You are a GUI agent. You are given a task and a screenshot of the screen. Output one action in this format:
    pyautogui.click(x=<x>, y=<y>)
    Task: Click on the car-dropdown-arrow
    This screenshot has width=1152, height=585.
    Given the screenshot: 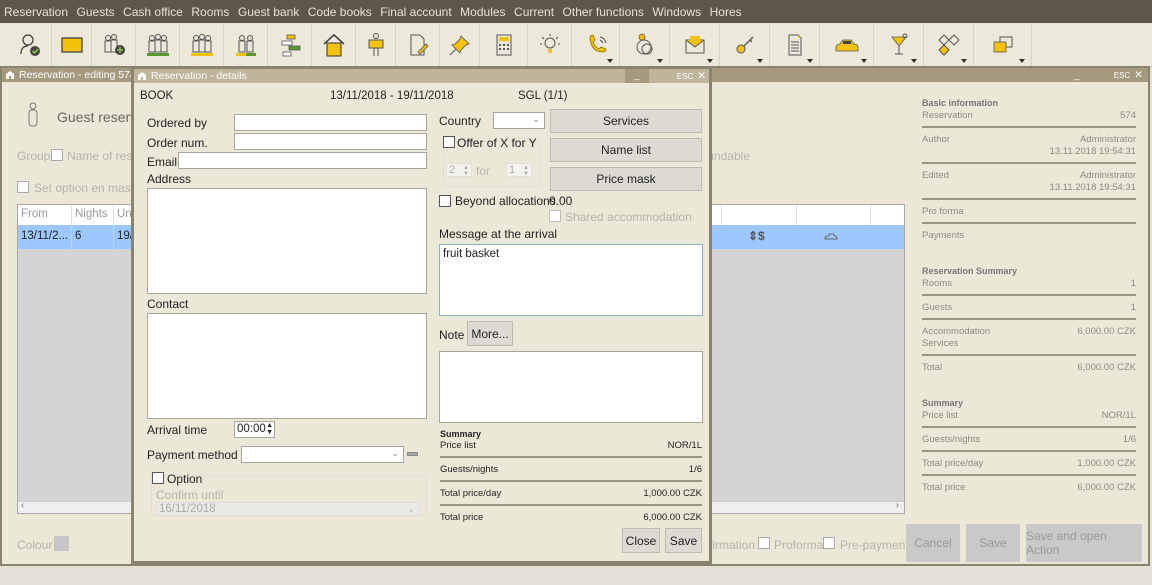 What is the action you would take?
    pyautogui.click(x=864, y=61)
    